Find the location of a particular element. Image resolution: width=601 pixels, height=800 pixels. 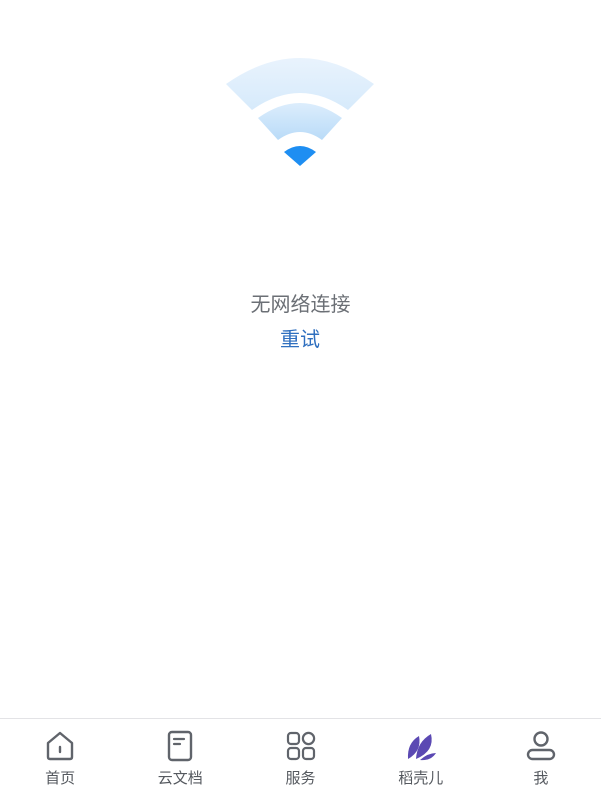

tab-label: 云文档 is located at coordinates (180, 778).